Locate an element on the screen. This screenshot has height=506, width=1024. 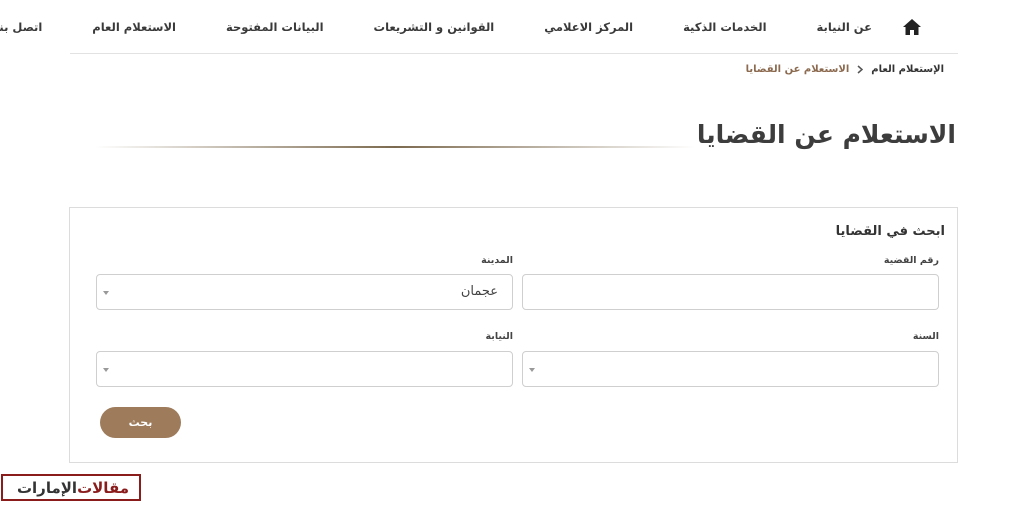
nav-item-smart-services: الخدمات الذكية is located at coordinates (724, 27).